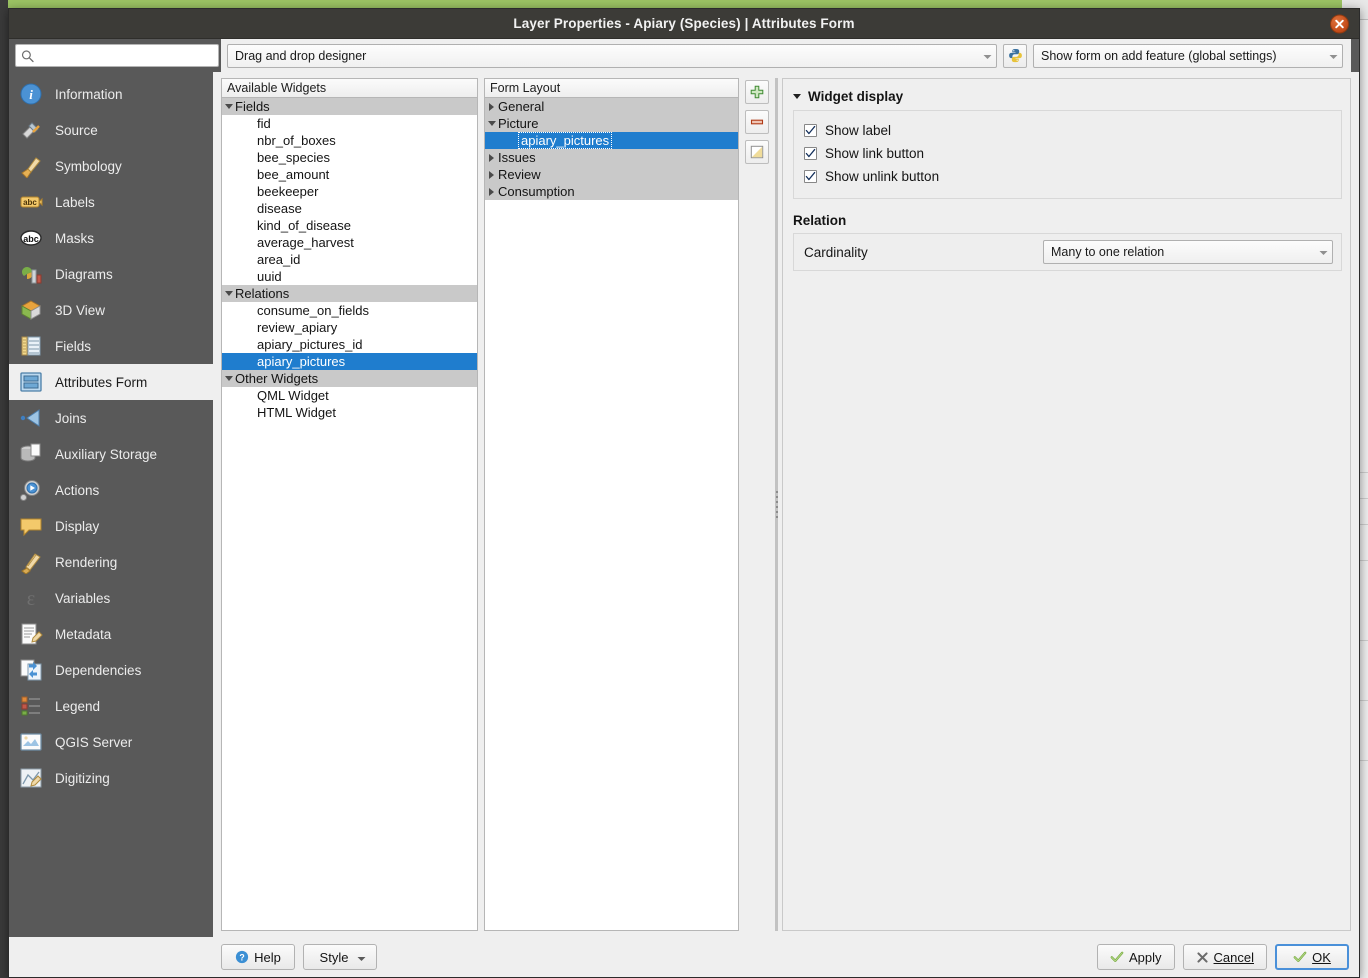 The image size is (1368, 978). Describe the element at coordinates (288, 191) in the screenshot. I see `tree-item-label: beekeeper` at that location.